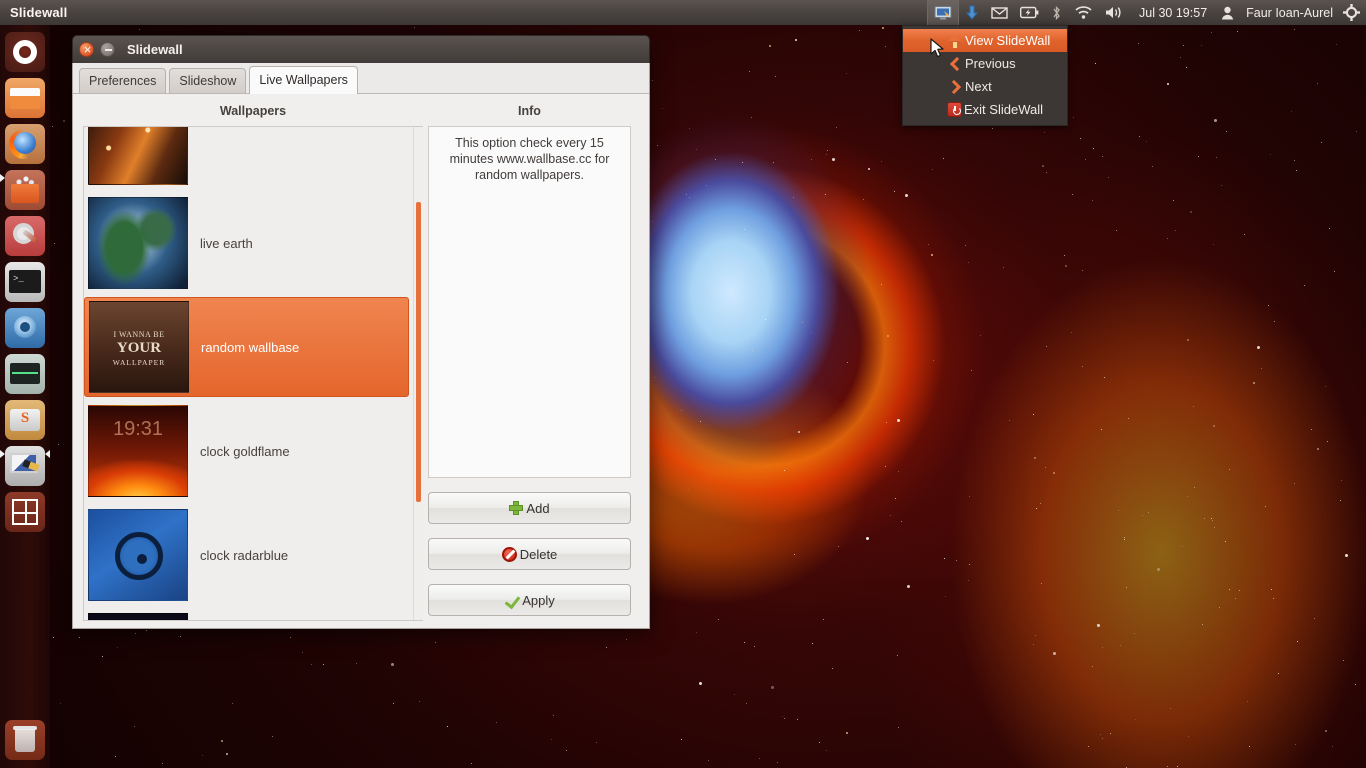 The width and height of the screenshot is (1366, 768). I want to click on wallpaper-name: random wallbase, so click(250, 347).